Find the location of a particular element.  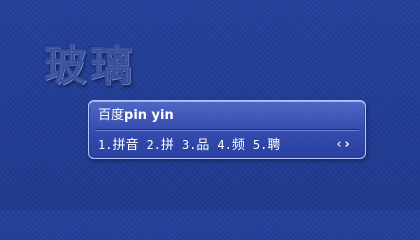

candidate-index: 5. is located at coordinates (260, 144).